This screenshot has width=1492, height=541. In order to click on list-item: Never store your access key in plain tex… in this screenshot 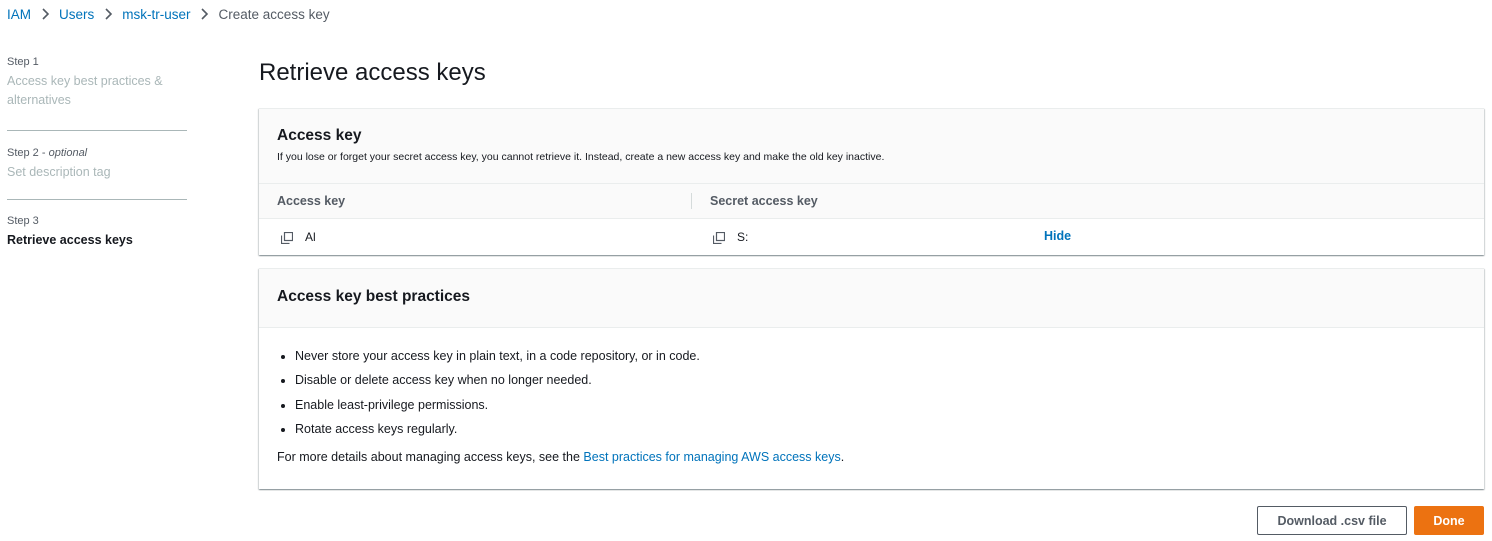, I will do `click(497, 361)`.